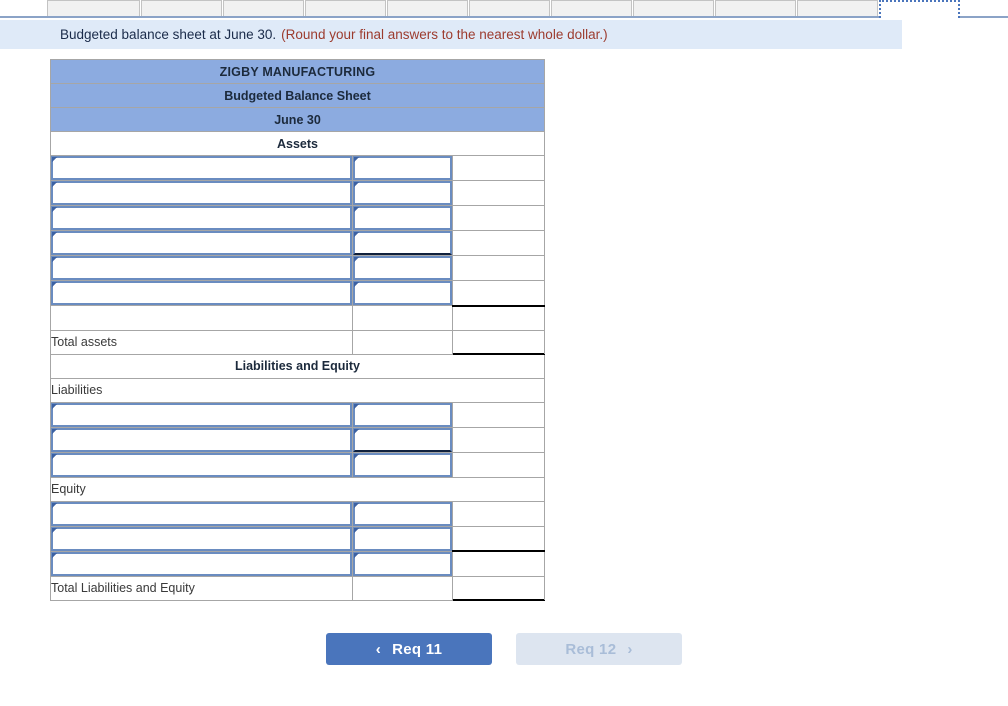 This screenshot has height=706, width=1008. I want to click on statement-title: Budgeted Balance Sheet, so click(297, 95).